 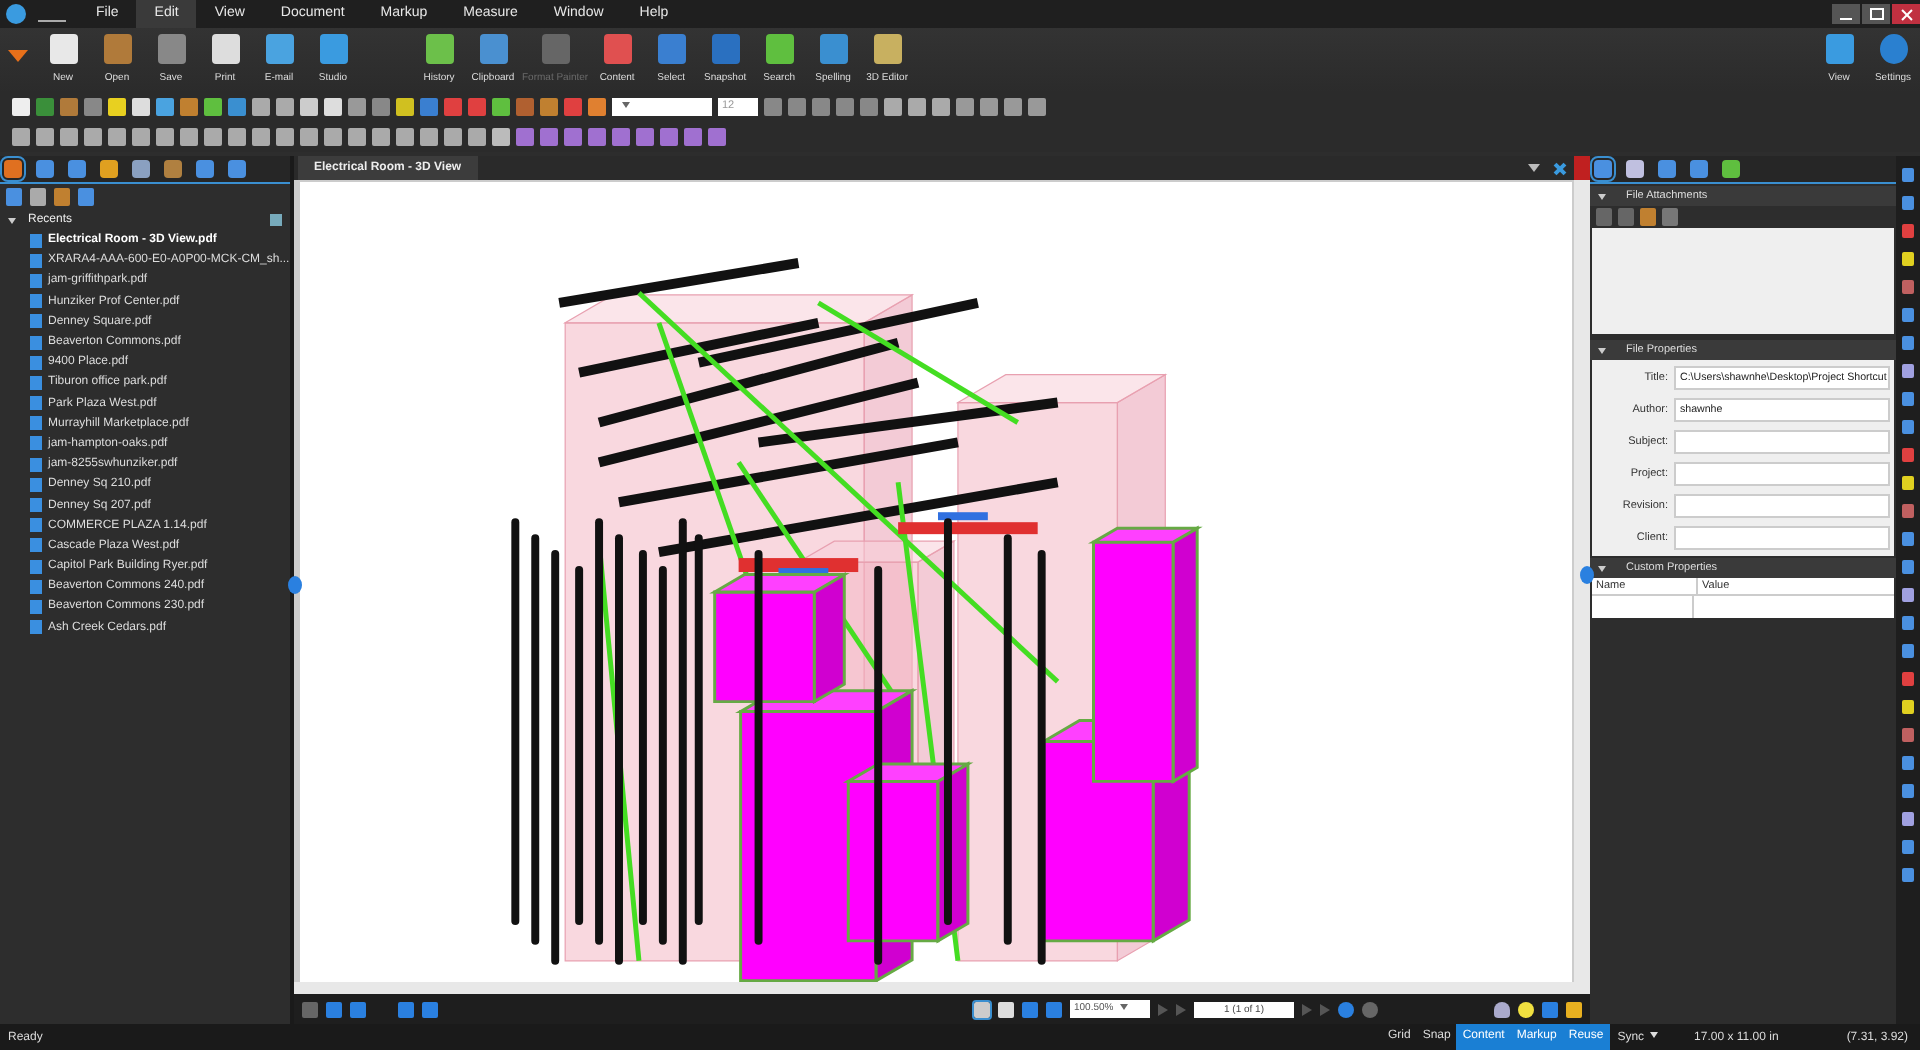 What do you see at coordinates (16, 14) in the screenshot?
I see `app-logo-icon` at bounding box center [16, 14].